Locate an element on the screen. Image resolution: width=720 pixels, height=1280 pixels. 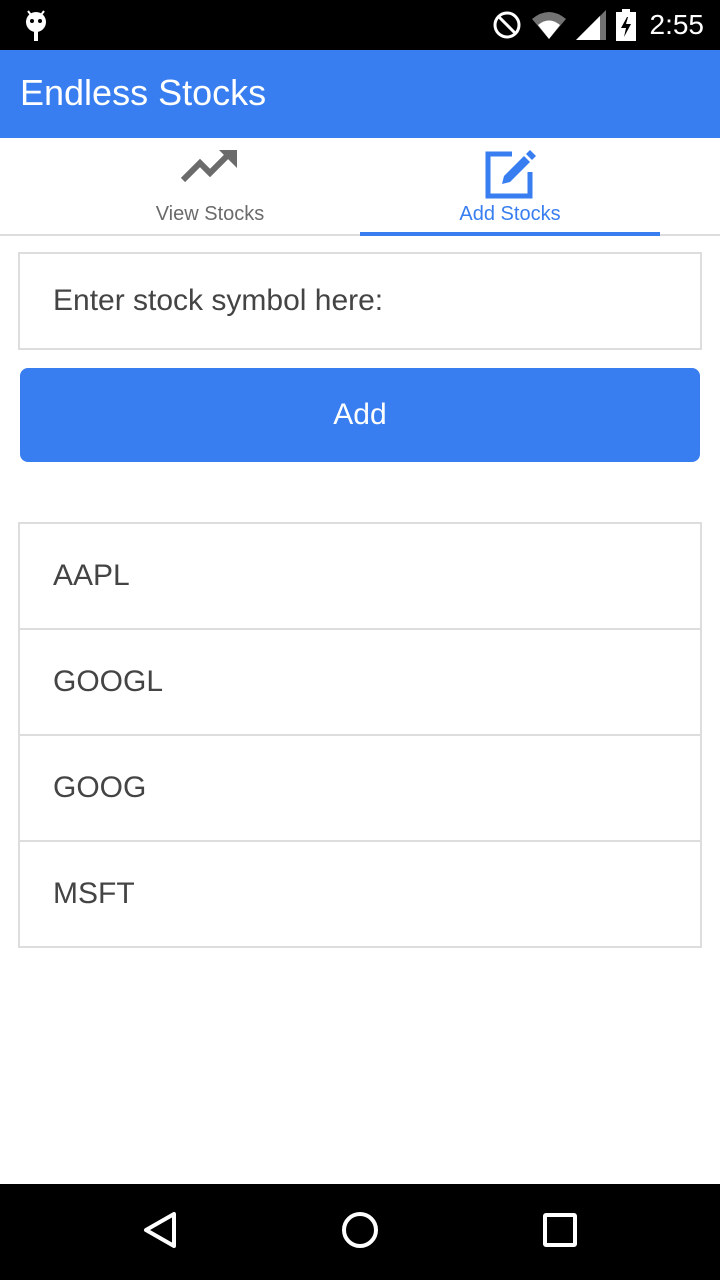
stock-symbol-input is located at coordinates (360, 301).